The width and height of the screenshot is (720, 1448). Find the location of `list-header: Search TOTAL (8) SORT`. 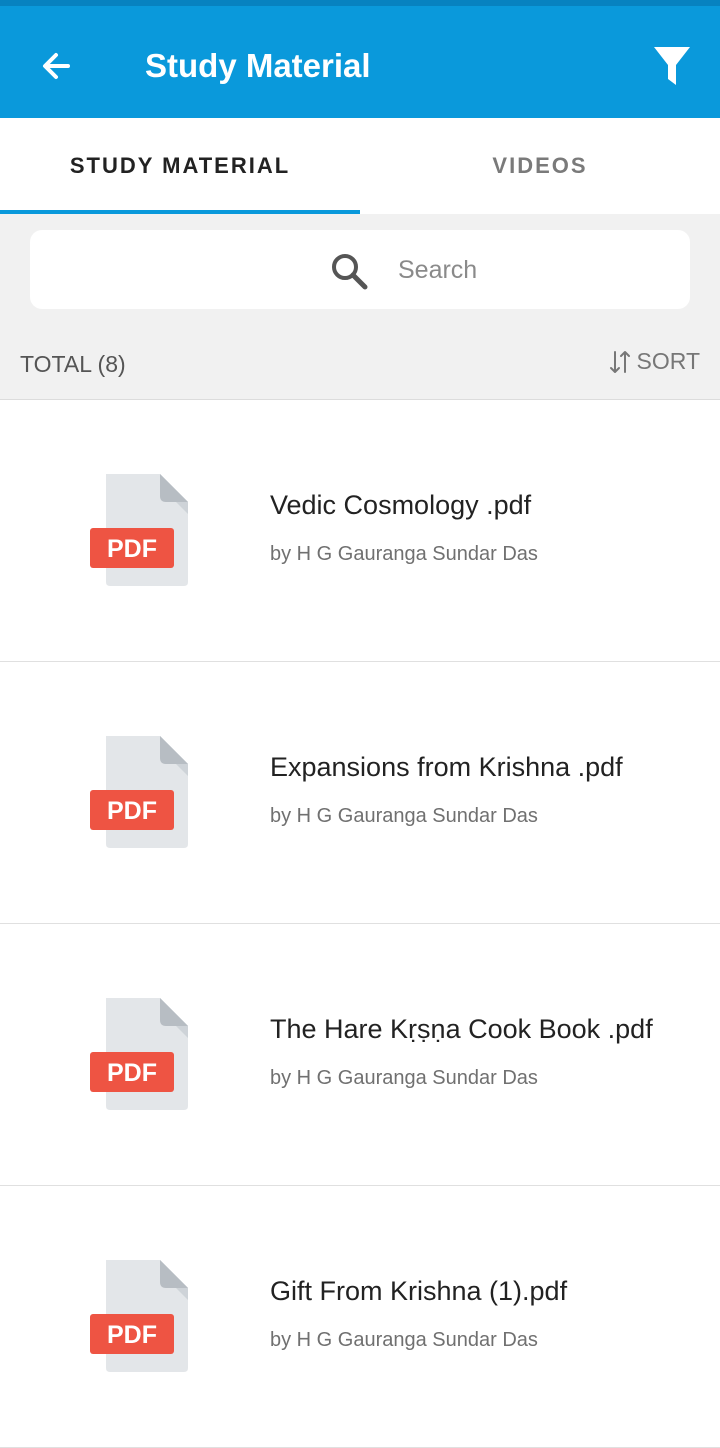

list-header: Search TOTAL (8) SORT is located at coordinates (360, 307).